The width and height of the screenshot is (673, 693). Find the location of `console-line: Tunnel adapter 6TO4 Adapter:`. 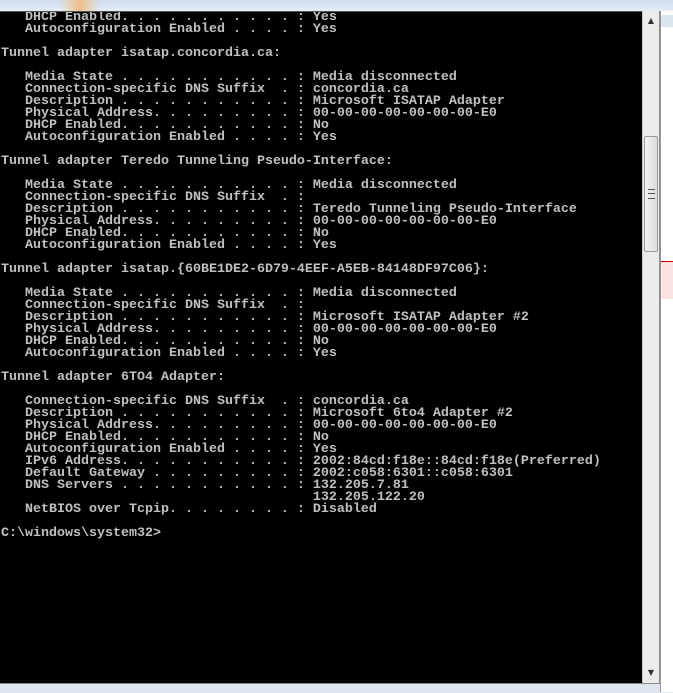

console-line: Tunnel adapter 6TO4 Adapter: is located at coordinates (113, 377).